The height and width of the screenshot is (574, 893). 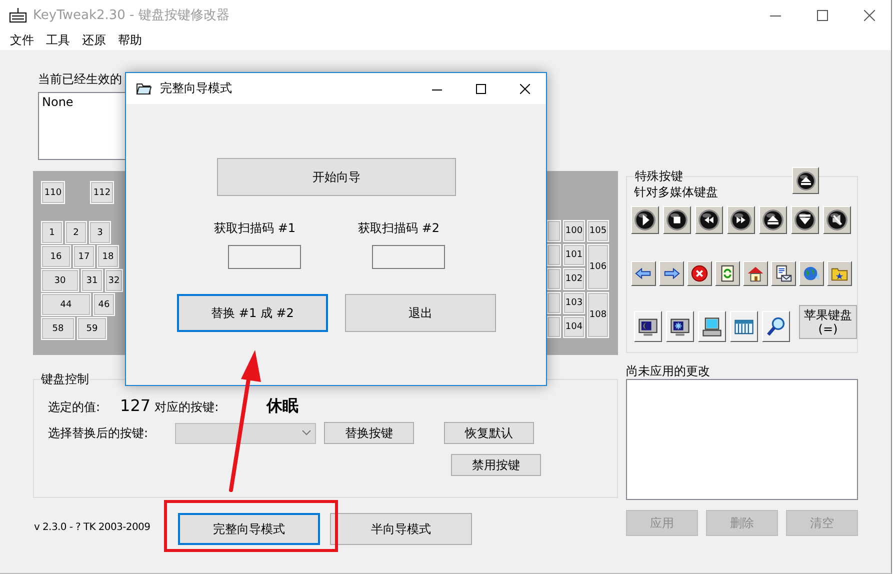 I want to click on play-icon, so click(x=645, y=220).